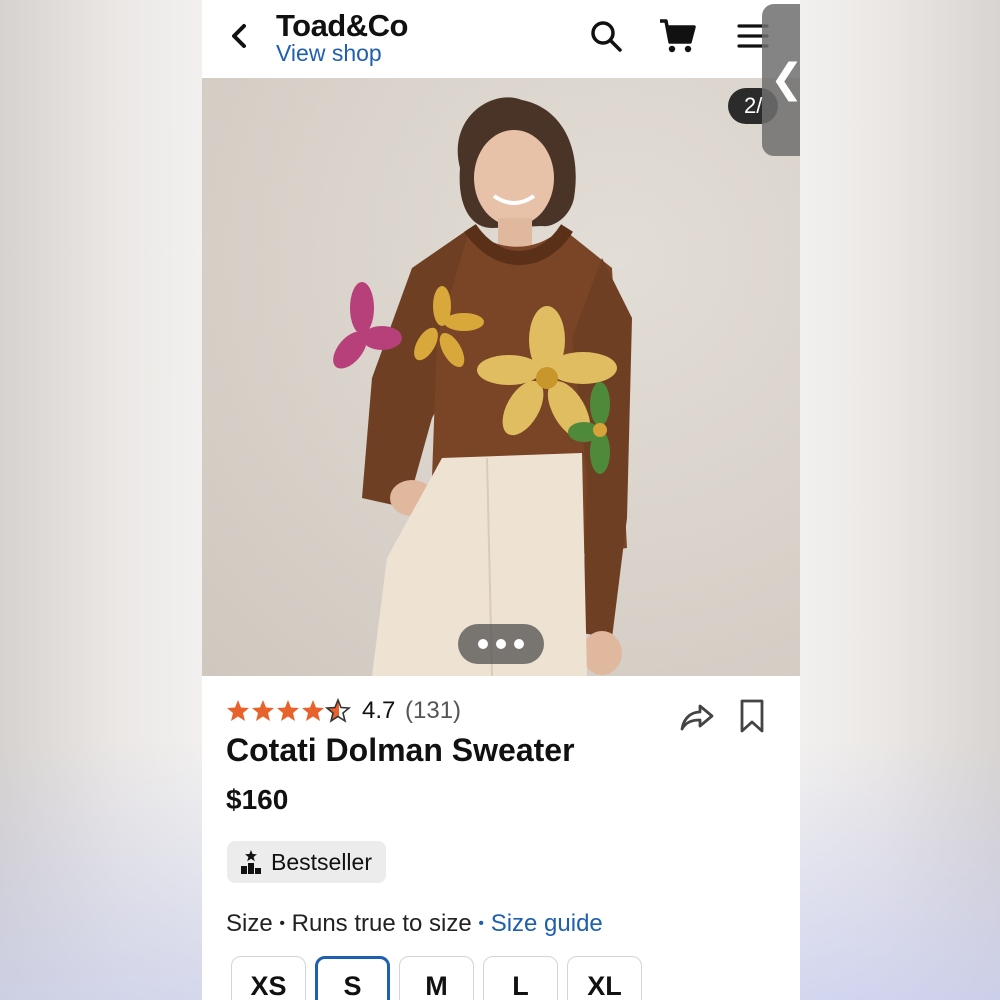 This screenshot has height=1000, width=1000. What do you see at coordinates (433, 711) in the screenshot?
I see `review-count: (131)` at bounding box center [433, 711].